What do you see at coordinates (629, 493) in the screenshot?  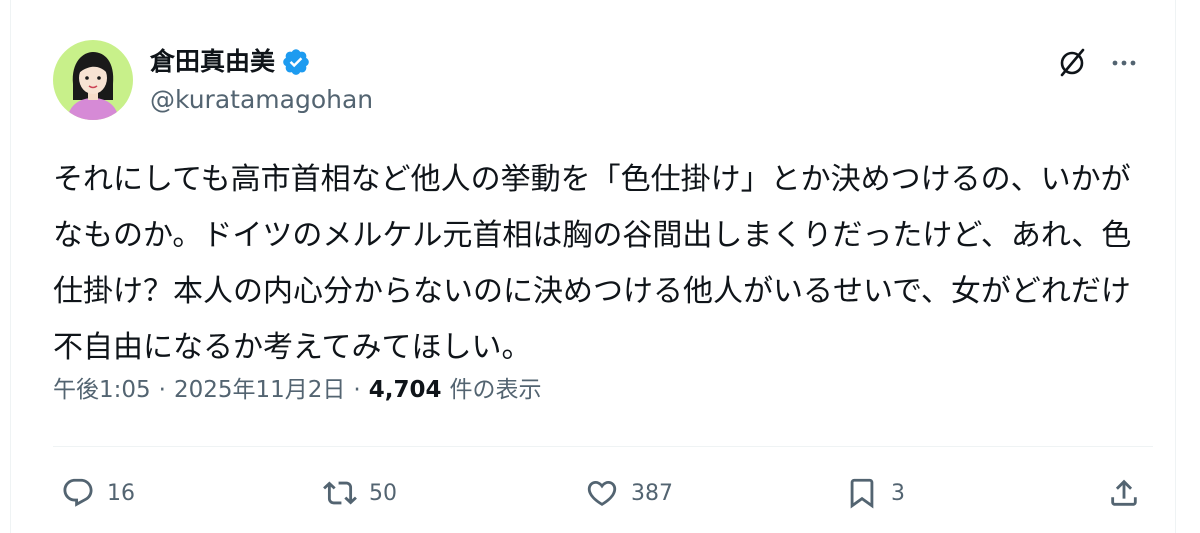 I see `like-button: 387` at bounding box center [629, 493].